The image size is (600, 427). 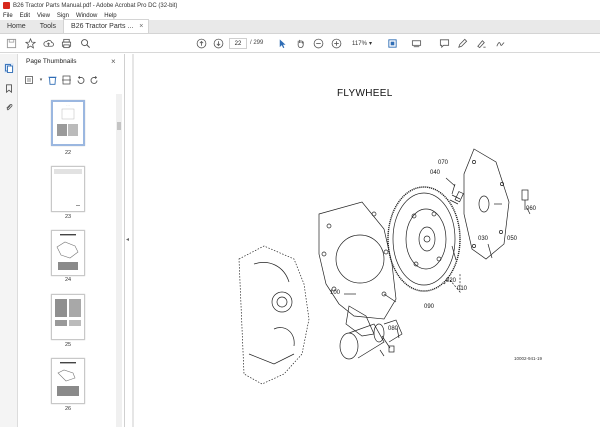 What do you see at coordinates (43, 16) in the screenshot?
I see `menu-view: View` at bounding box center [43, 16].